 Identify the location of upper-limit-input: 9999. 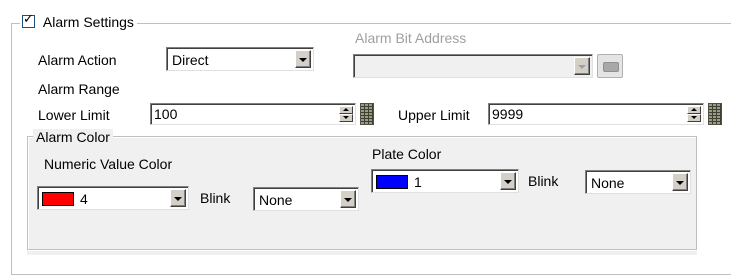
(596, 114).